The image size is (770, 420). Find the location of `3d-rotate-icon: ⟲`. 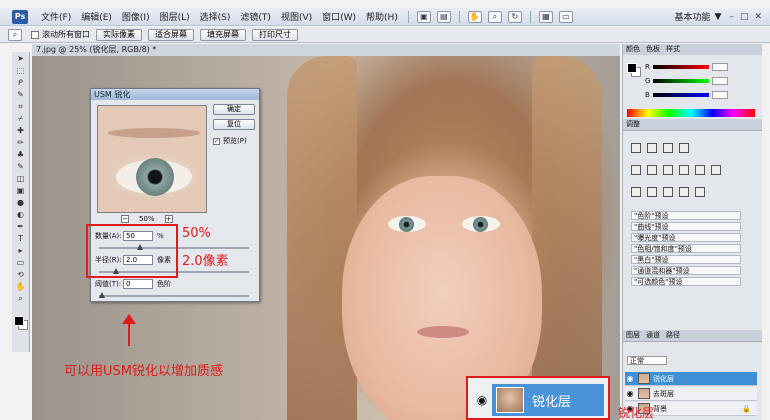

3d-rotate-icon: ⟲ is located at coordinates (21, 275).